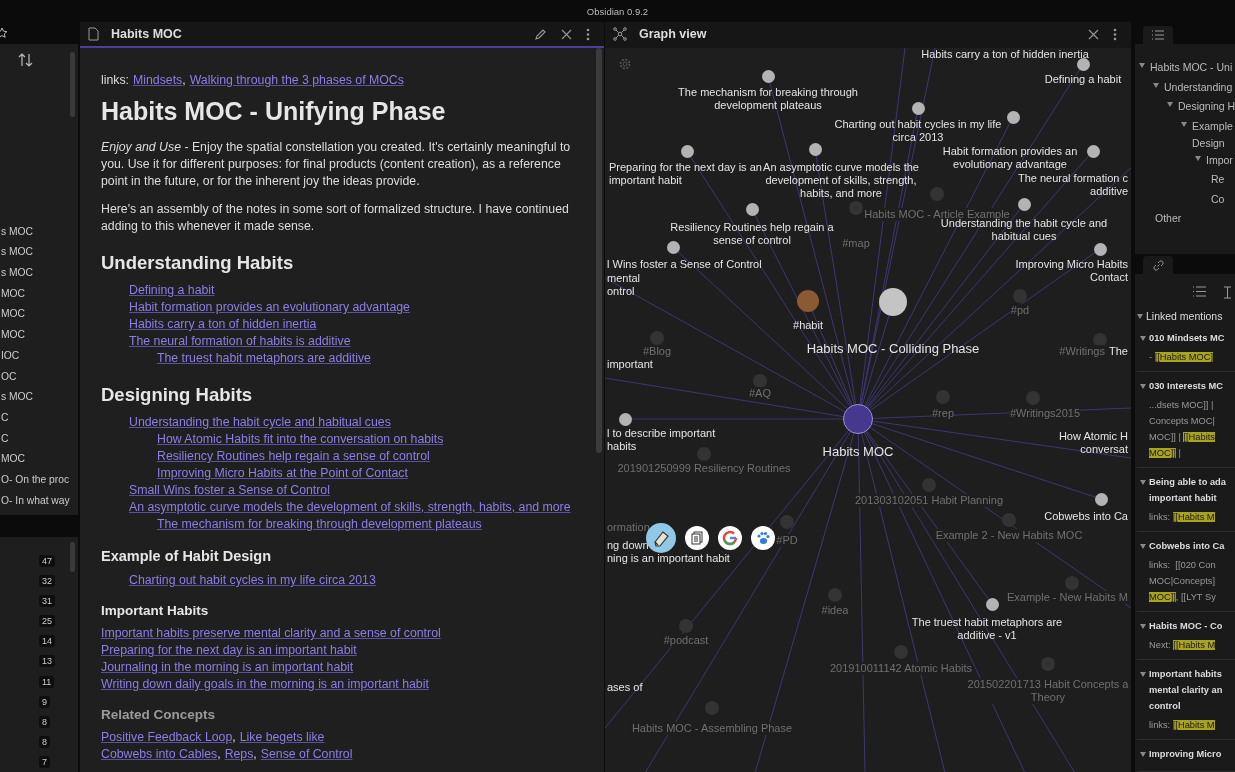 Image resolution: width=1235 pixels, height=772 pixels. I want to click on note-link: Walking through the 3 phases of MOCs, so click(296, 80).